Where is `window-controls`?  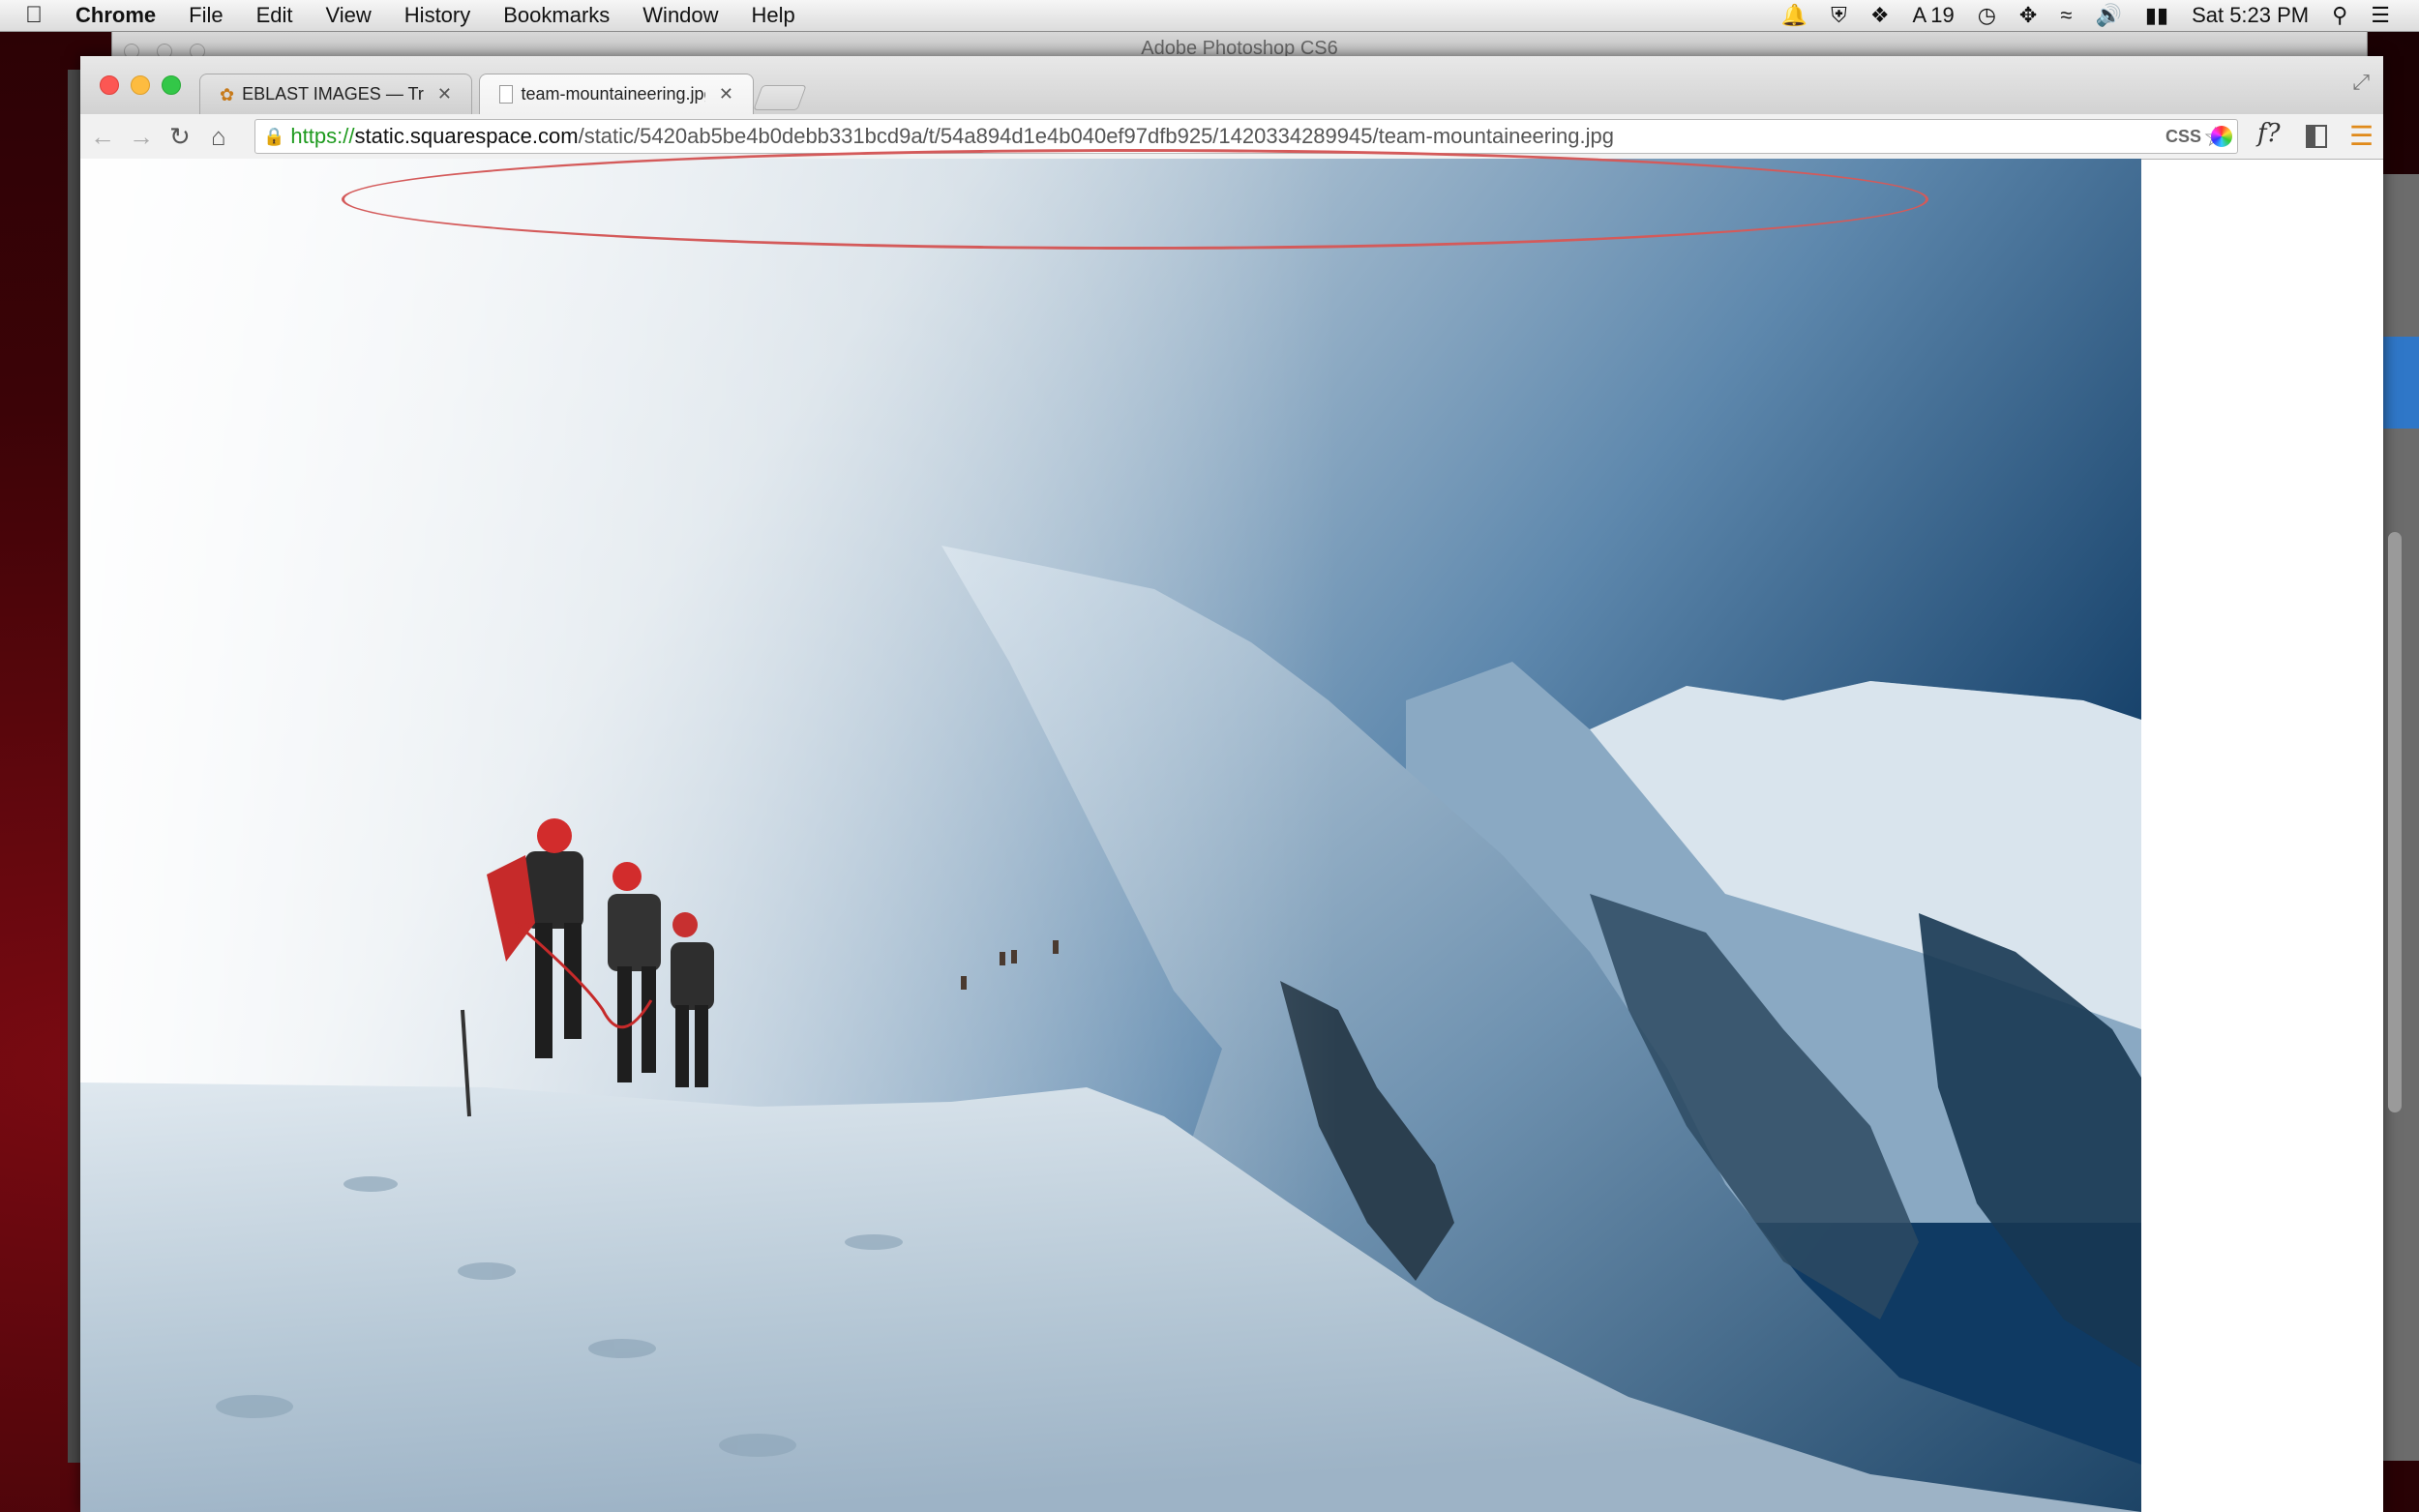
window-controls is located at coordinates (146, 85).